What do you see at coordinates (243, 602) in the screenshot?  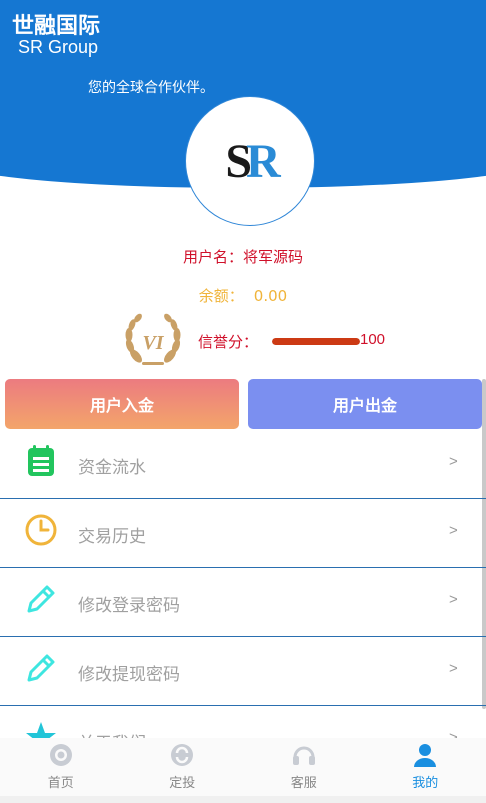 I see `menu-item-change-login-password: 修改登录密码 >` at bounding box center [243, 602].